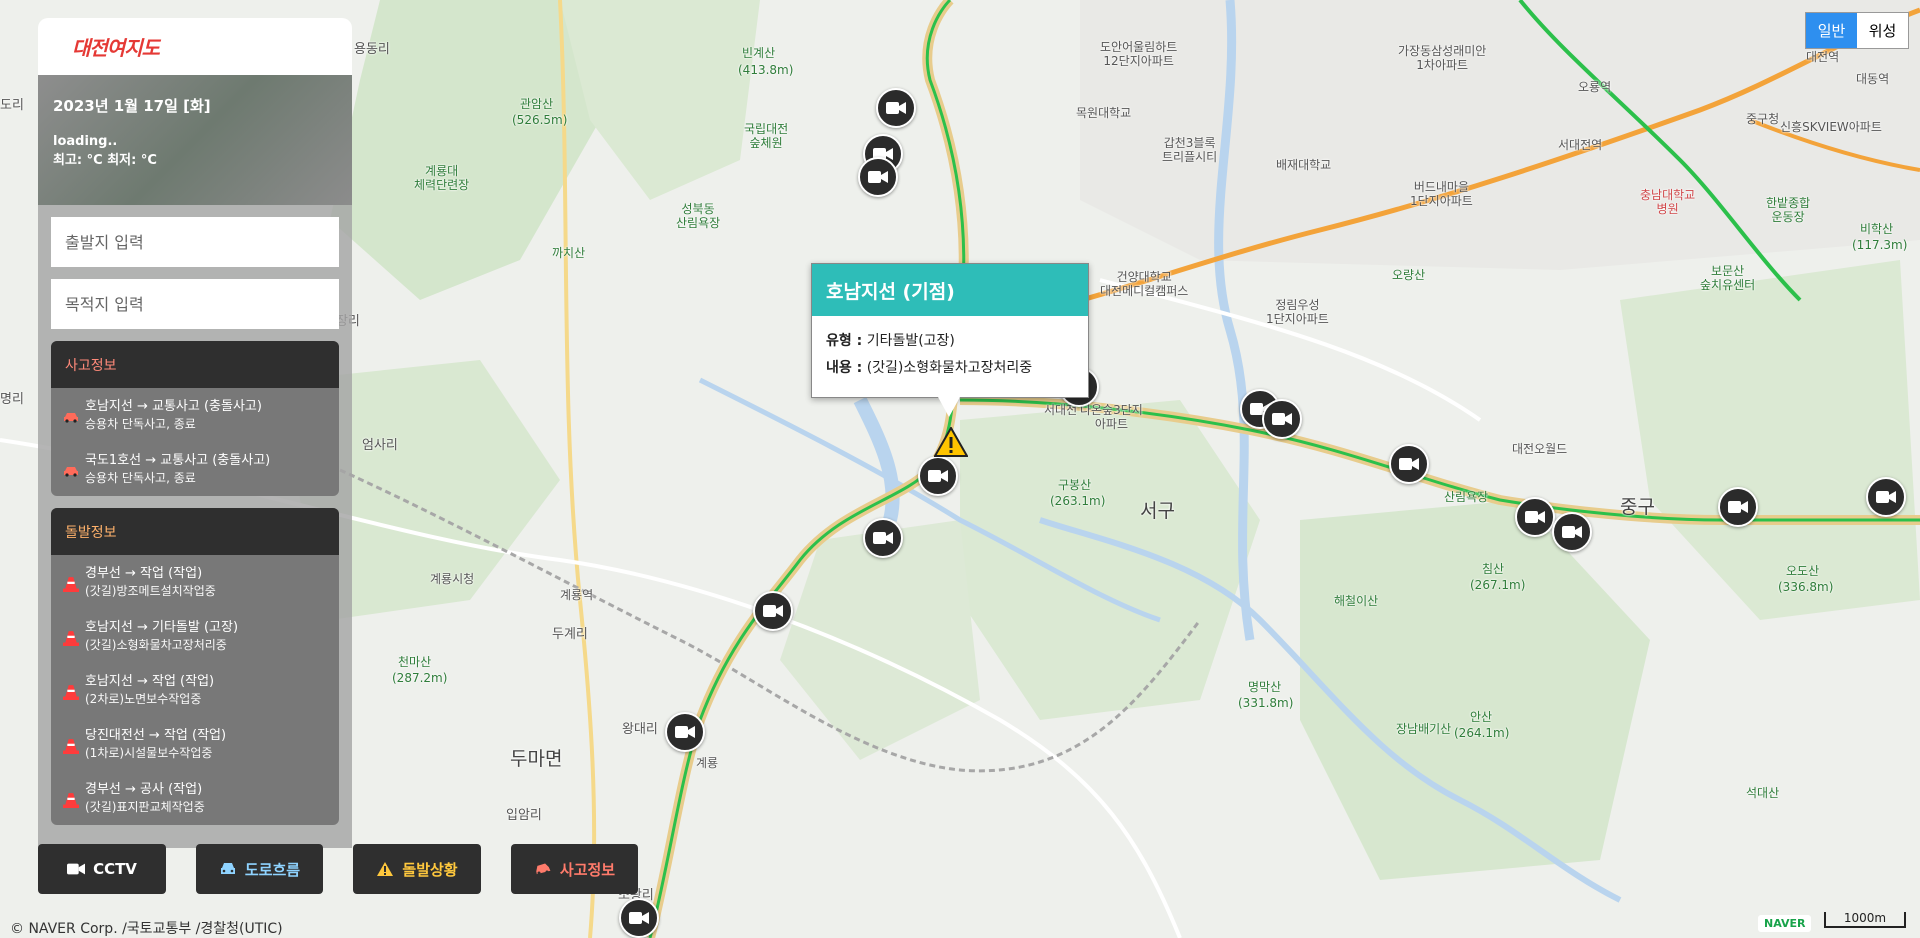 This screenshot has width=1920, height=938. Describe the element at coordinates (949, 407) in the screenshot. I see `popup-tail` at that location.